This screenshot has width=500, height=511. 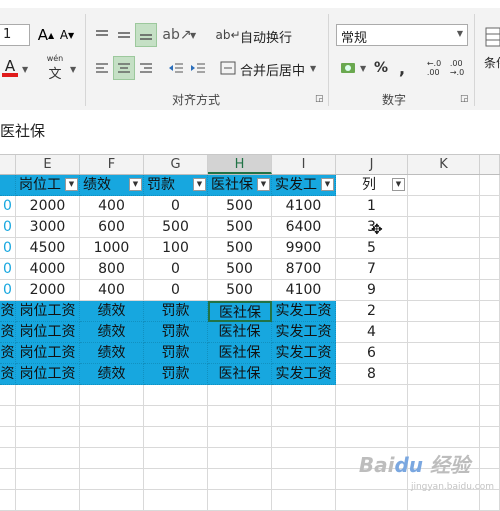 What do you see at coordinates (112, 269) in the screenshot?
I see `data-cell: 800` at bounding box center [112, 269].